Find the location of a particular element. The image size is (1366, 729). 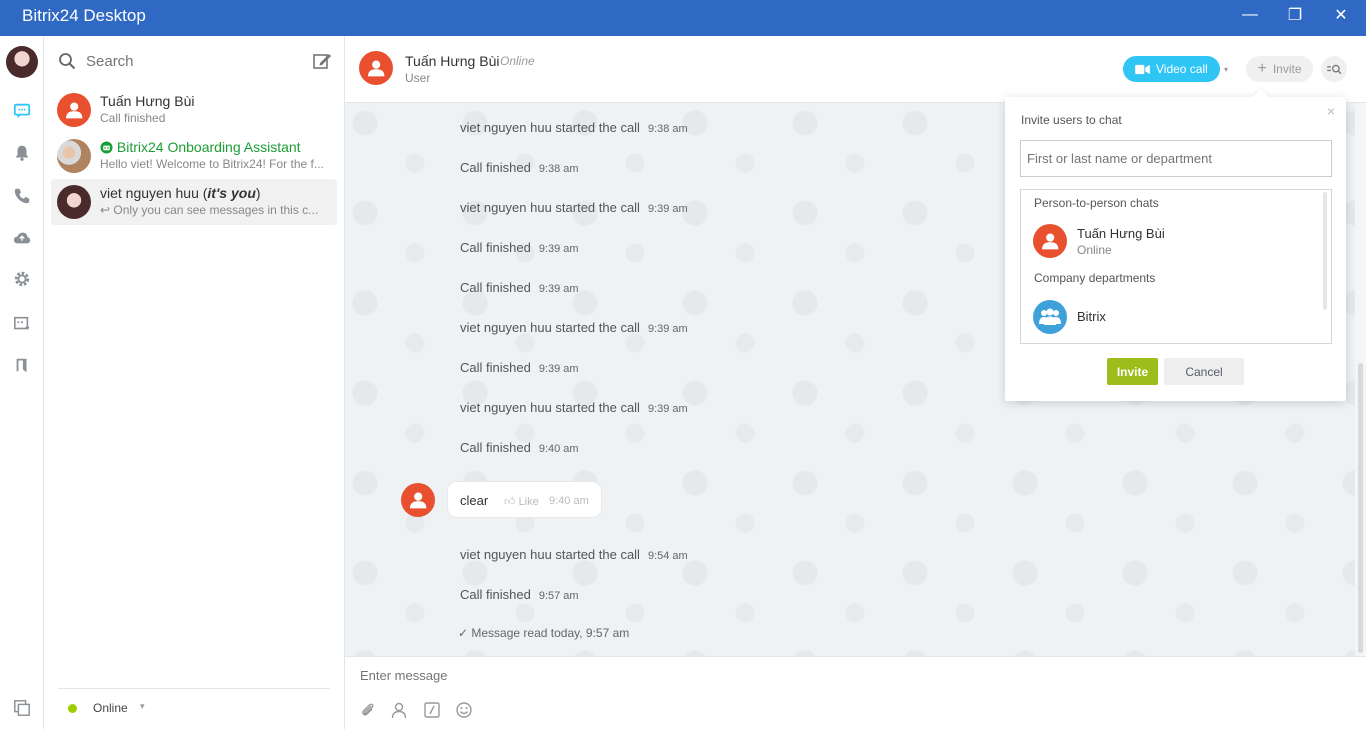

user-mention-icon is located at coordinates (399, 710).